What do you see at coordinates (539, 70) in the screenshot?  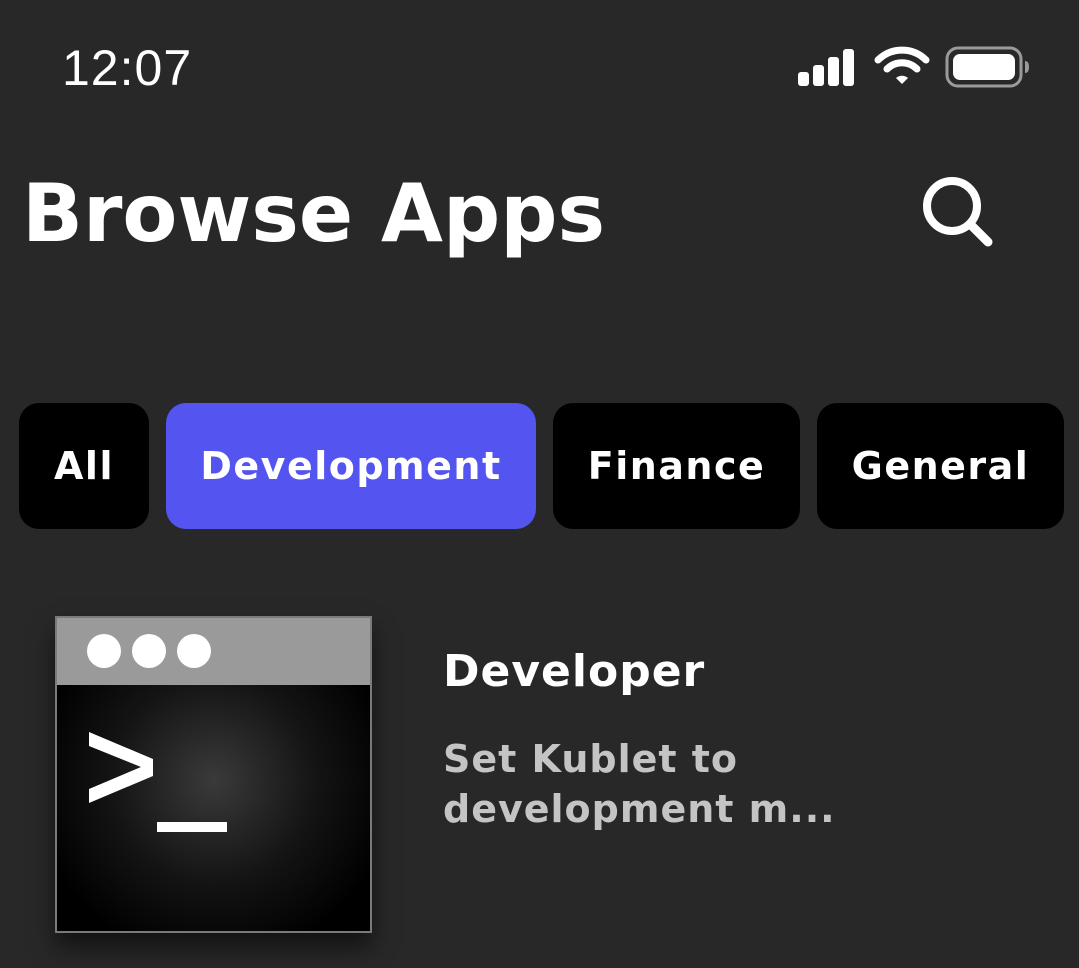 I see `status-bar: 12:07` at bounding box center [539, 70].